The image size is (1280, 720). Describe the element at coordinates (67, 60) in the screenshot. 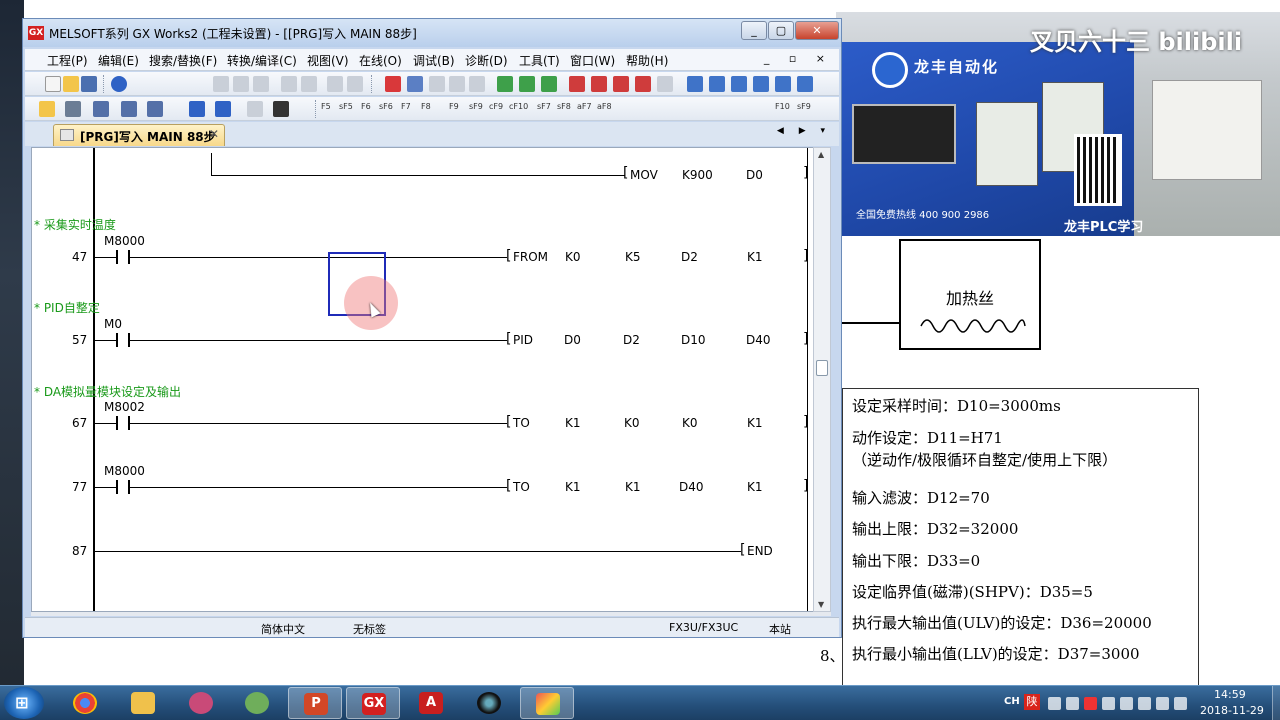

I see `menu-project: 工程(P)` at that location.